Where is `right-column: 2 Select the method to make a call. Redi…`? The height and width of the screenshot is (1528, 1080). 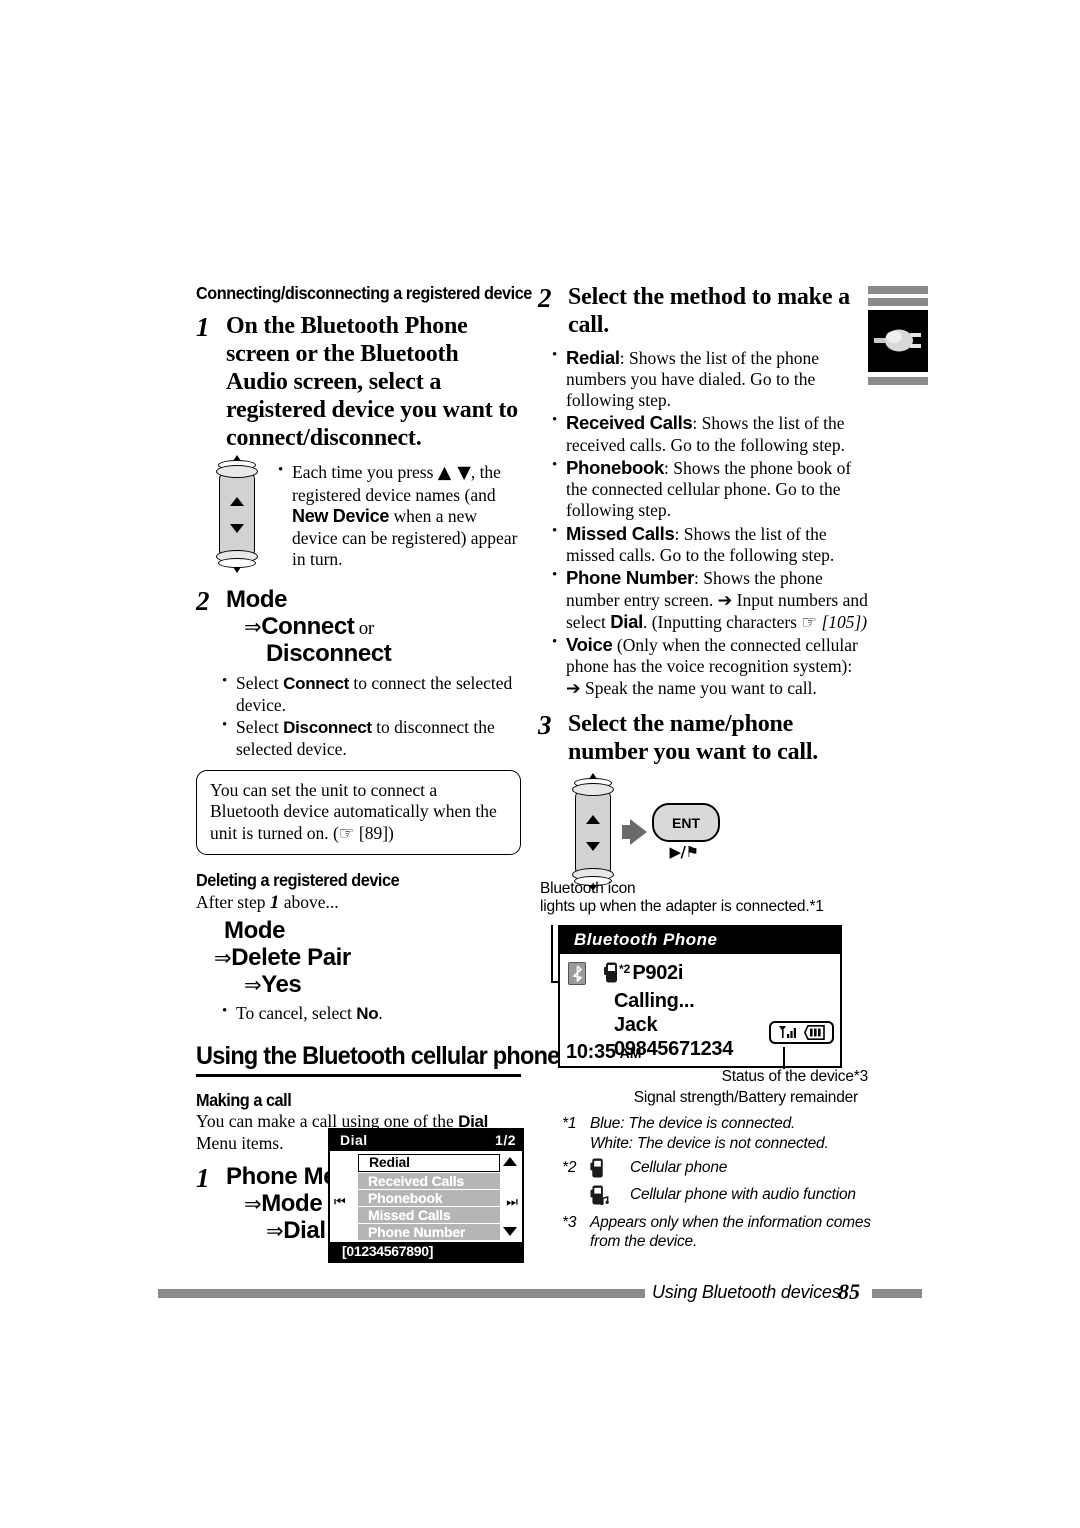 right-column: 2 Select the method to make a call. Redi… is located at coordinates (703, 588).